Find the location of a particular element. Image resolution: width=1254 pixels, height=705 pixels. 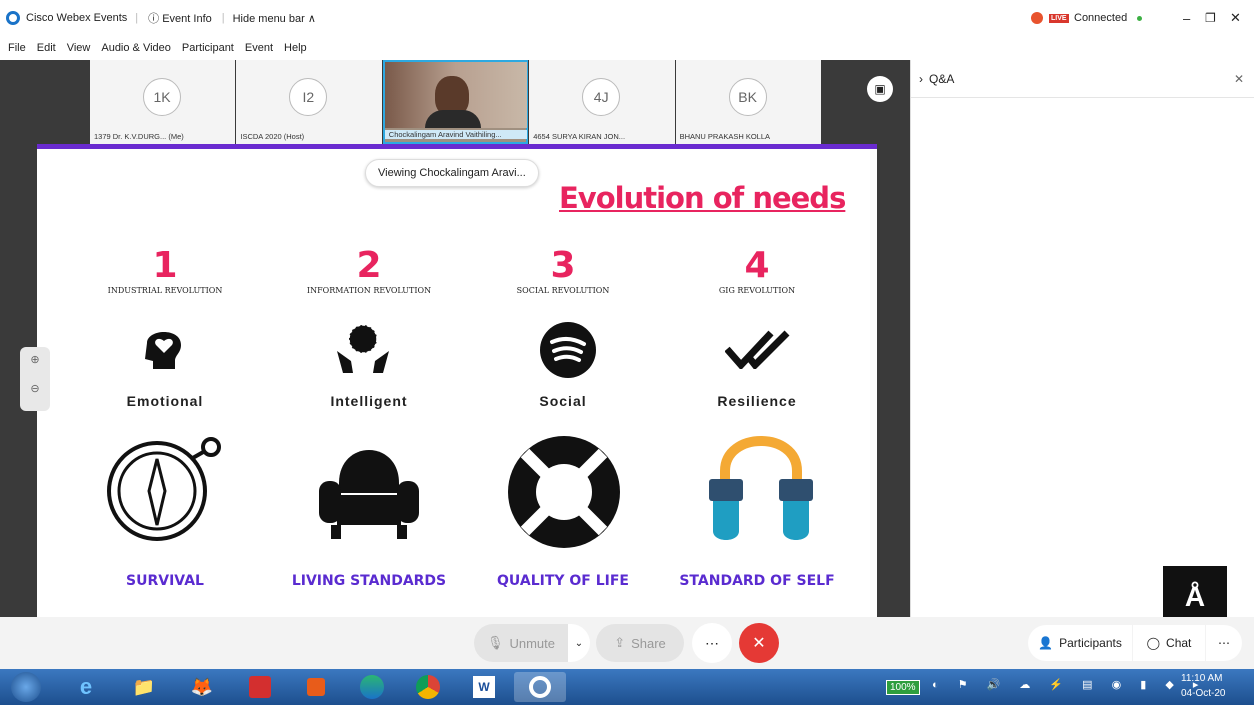

menu-help: Help is located at coordinates (295, 48).